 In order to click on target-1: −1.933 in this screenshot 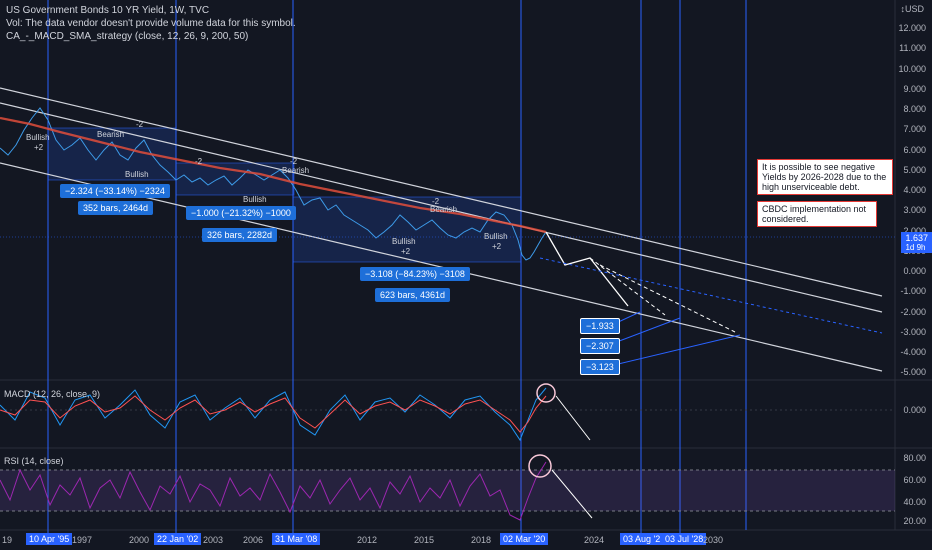, I will do `click(600, 326)`.